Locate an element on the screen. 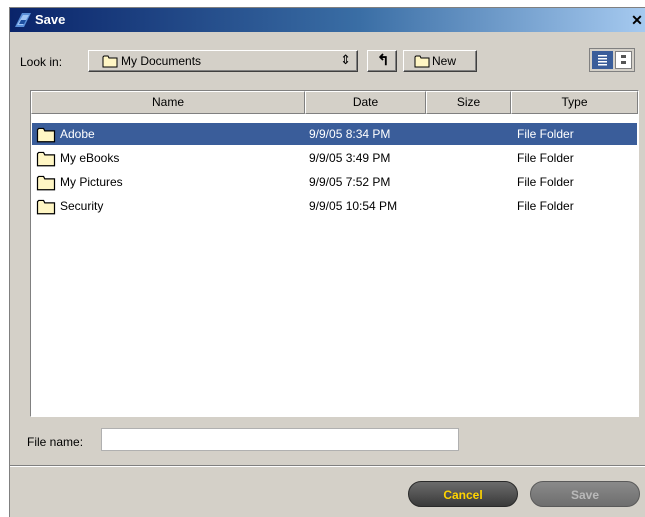 The image size is (645, 517). file-date: 9/9/05 3:49 PM is located at coordinates (350, 158).